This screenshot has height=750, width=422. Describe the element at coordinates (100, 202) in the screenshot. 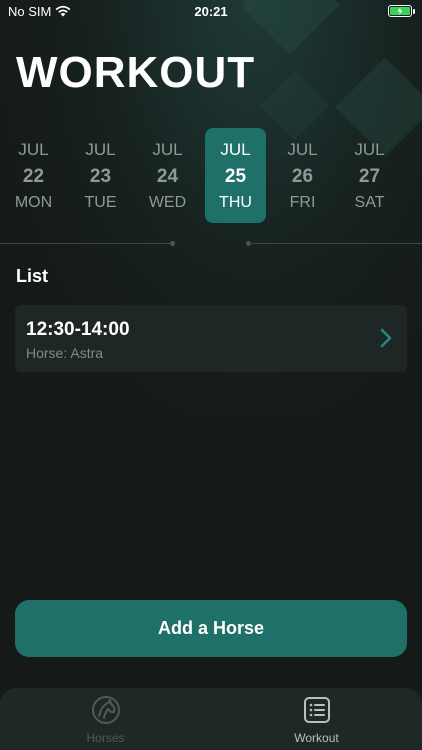

I see `day-weekday: TUE` at that location.